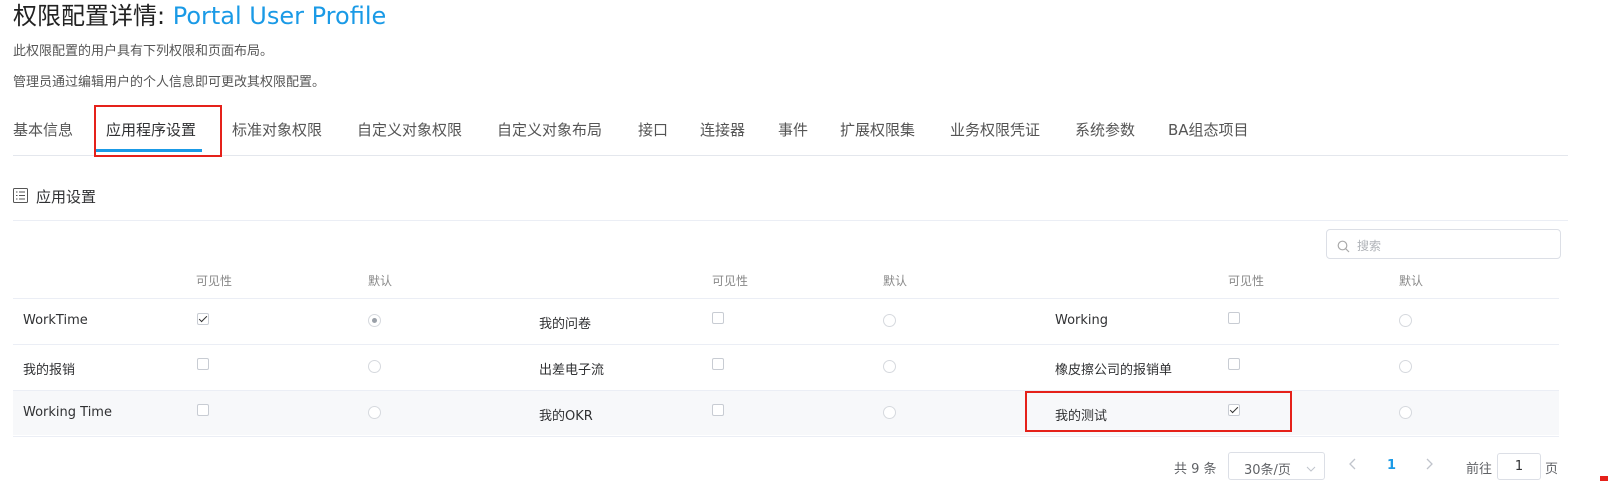  I want to click on tab-ba-config-items: BA组态项目, so click(1208, 129).